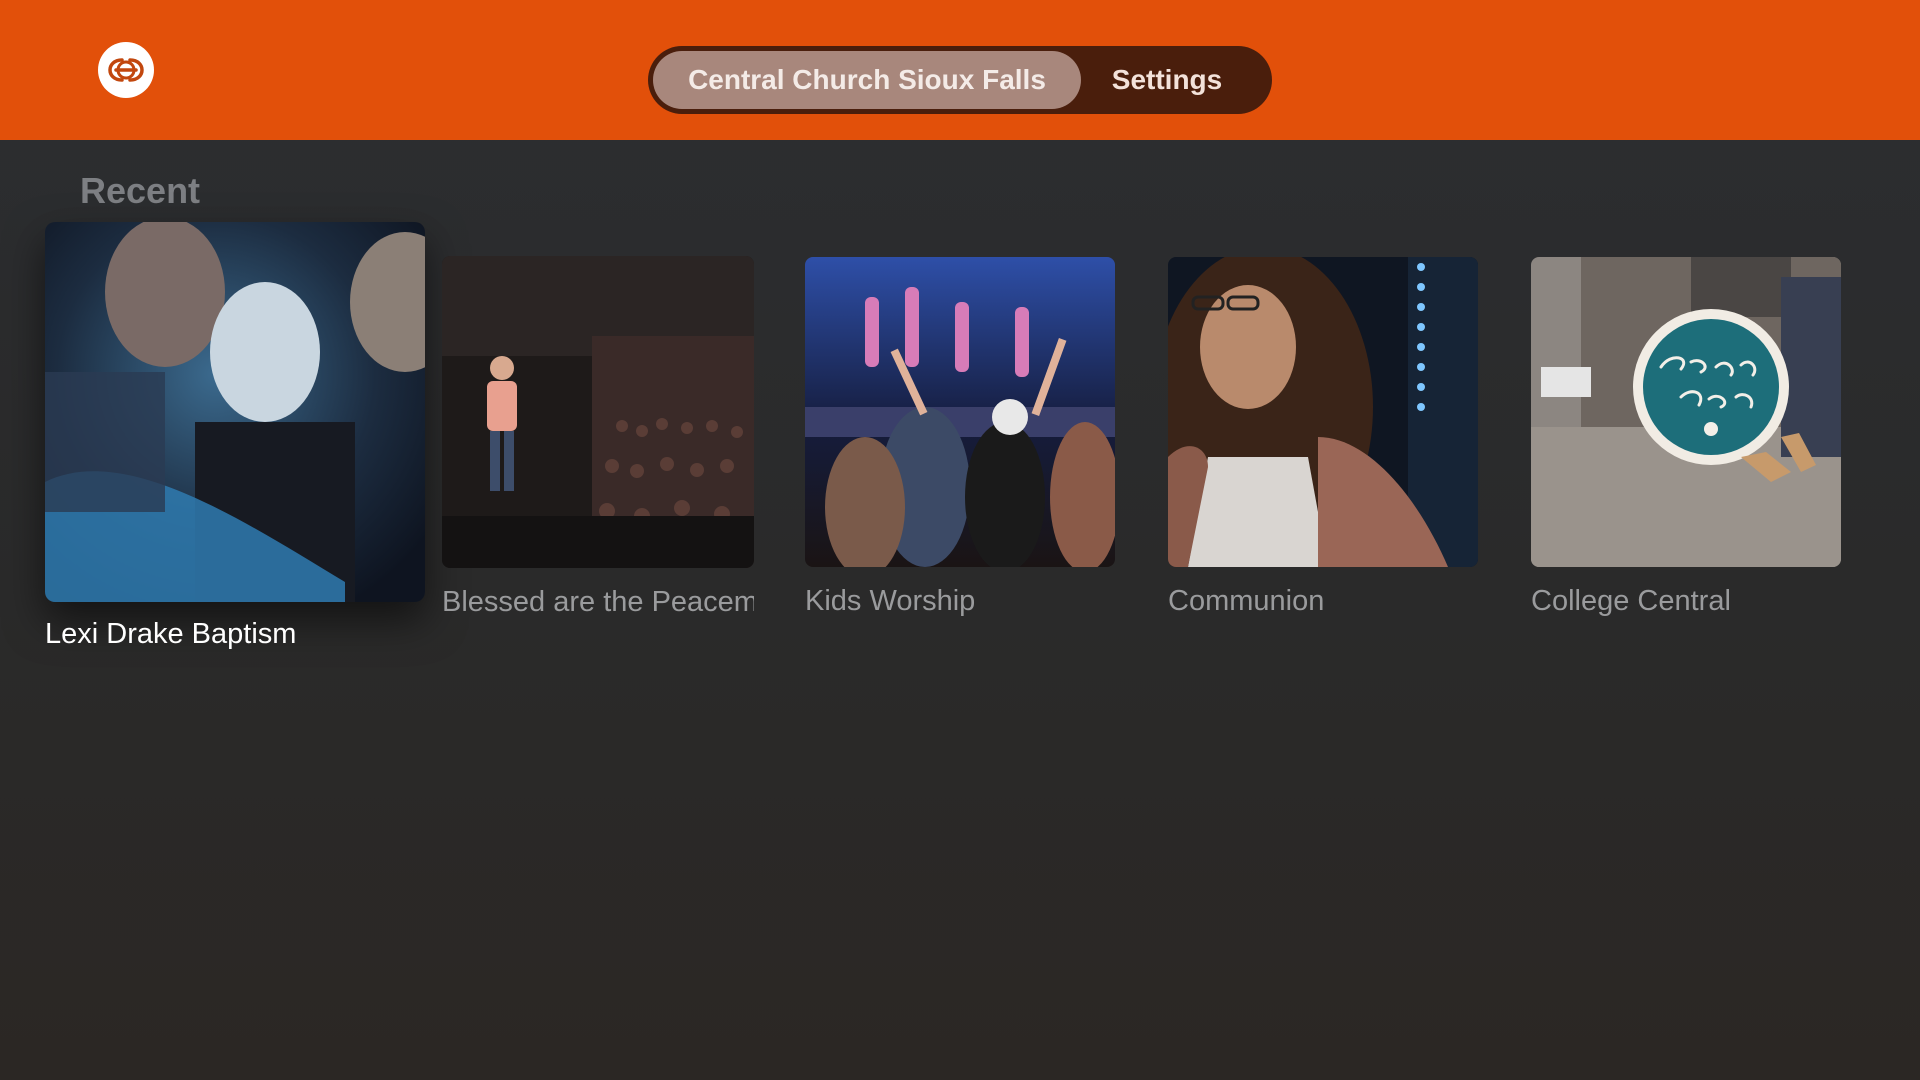 The image size is (1920, 1080). Describe the element at coordinates (171, 634) in the screenshot. I see `video-title: Lexi Drake Baptism` at that location.